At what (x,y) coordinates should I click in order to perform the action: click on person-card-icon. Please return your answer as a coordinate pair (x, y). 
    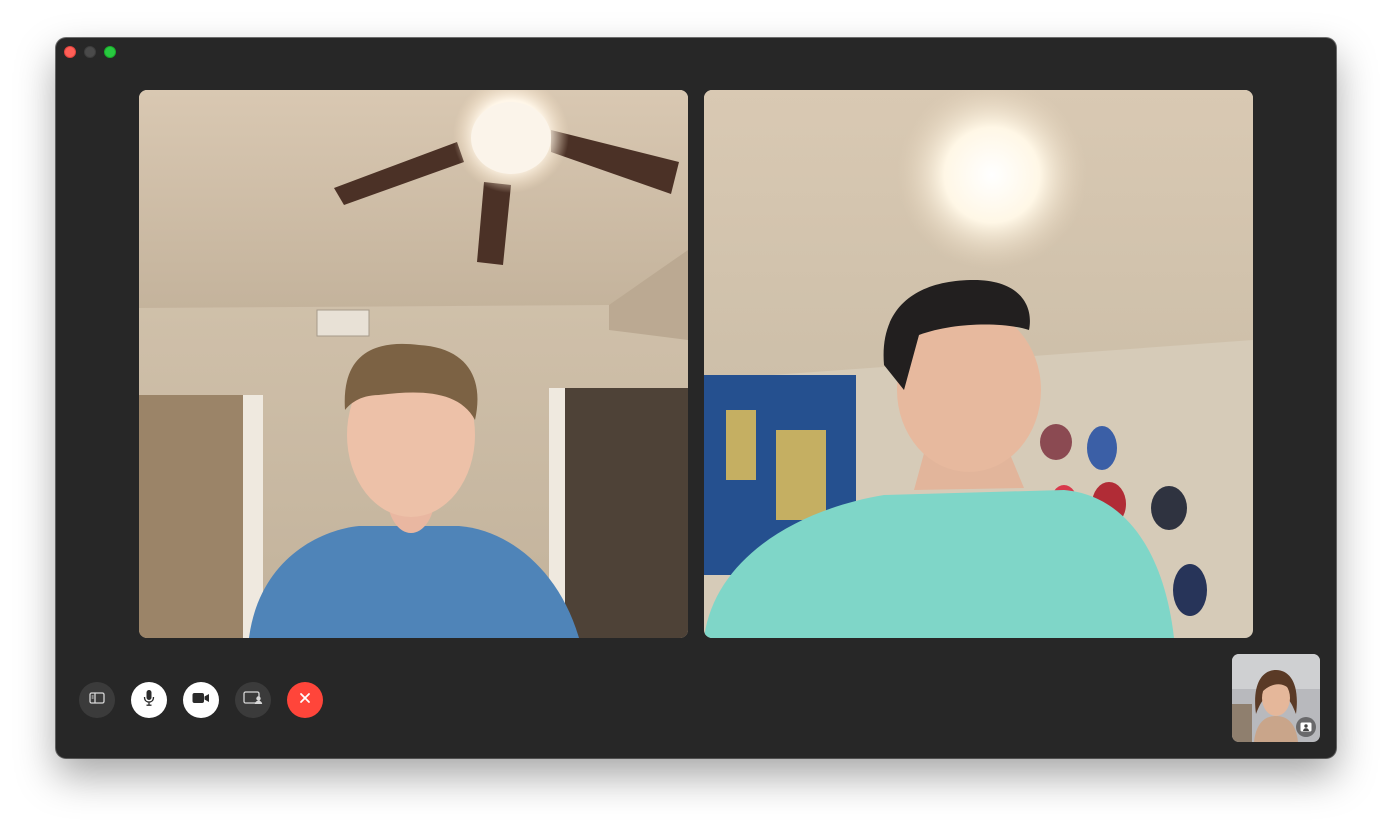
    Looking at the image, I should click on (1306, 727).